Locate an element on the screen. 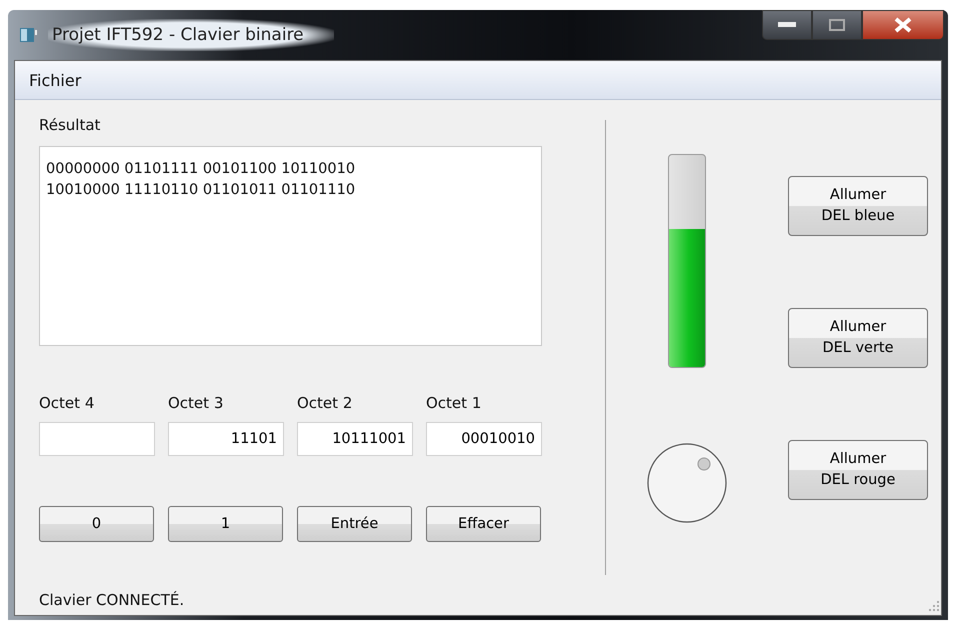  result-label: Résultat is located at coordinates (70, 125).